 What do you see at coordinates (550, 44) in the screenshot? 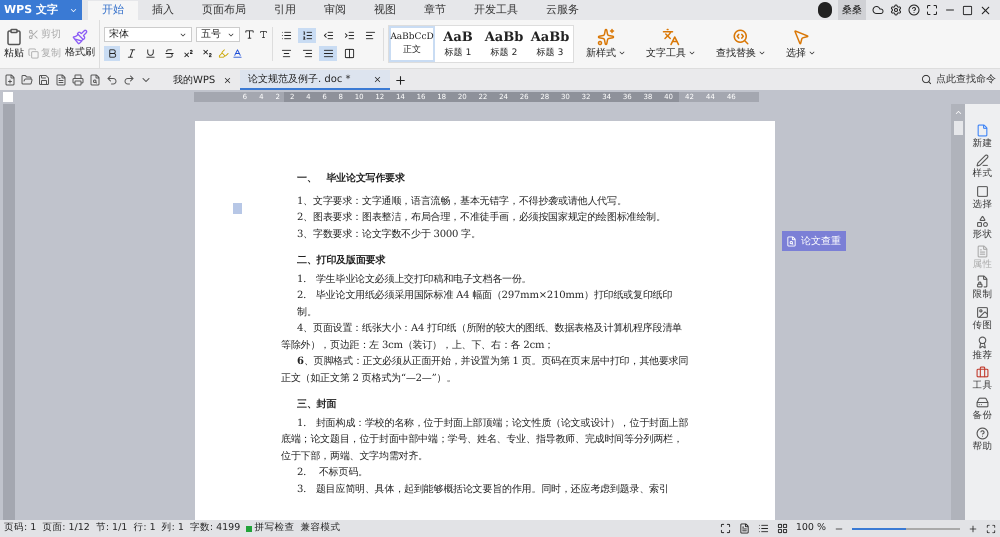
I see `style-preset: AaBb 标题 3` at bounding box center [550, 44].